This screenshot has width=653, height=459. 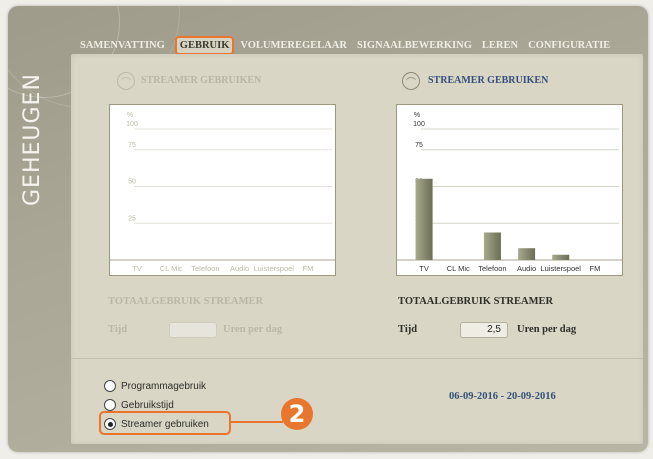 I want to click on date-range: 06-09-2016 - 20-09-2016, so click(x=502, y=396).